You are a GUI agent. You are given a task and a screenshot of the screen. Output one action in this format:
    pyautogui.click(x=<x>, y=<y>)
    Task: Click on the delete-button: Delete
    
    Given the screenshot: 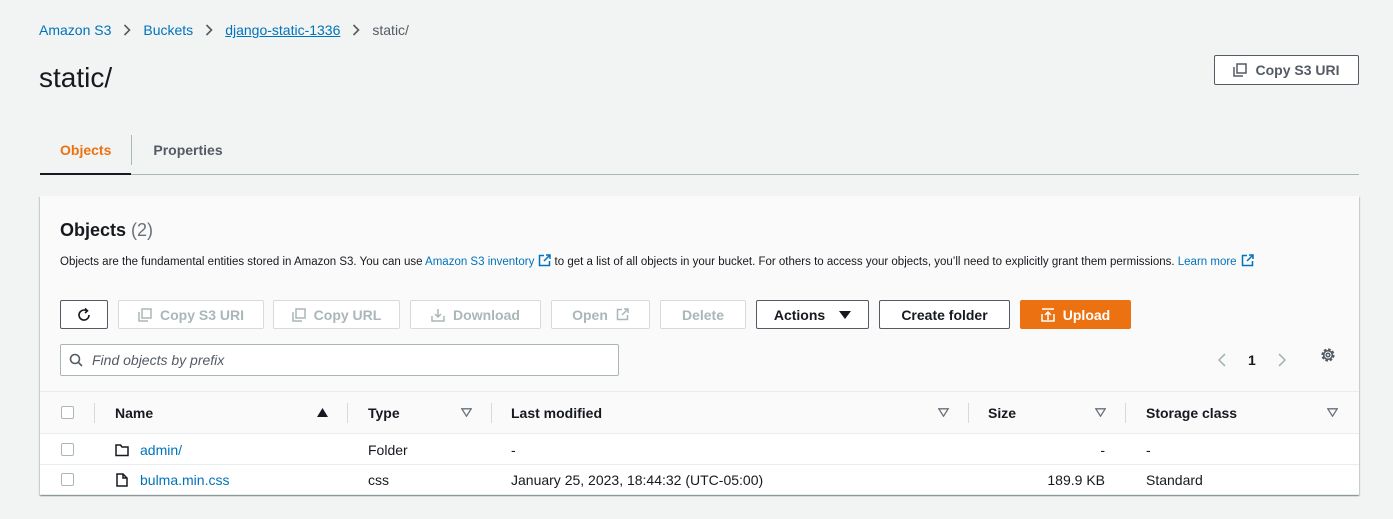 What is the action you would take?
    pyautogui.click(x=703, y=314)
    